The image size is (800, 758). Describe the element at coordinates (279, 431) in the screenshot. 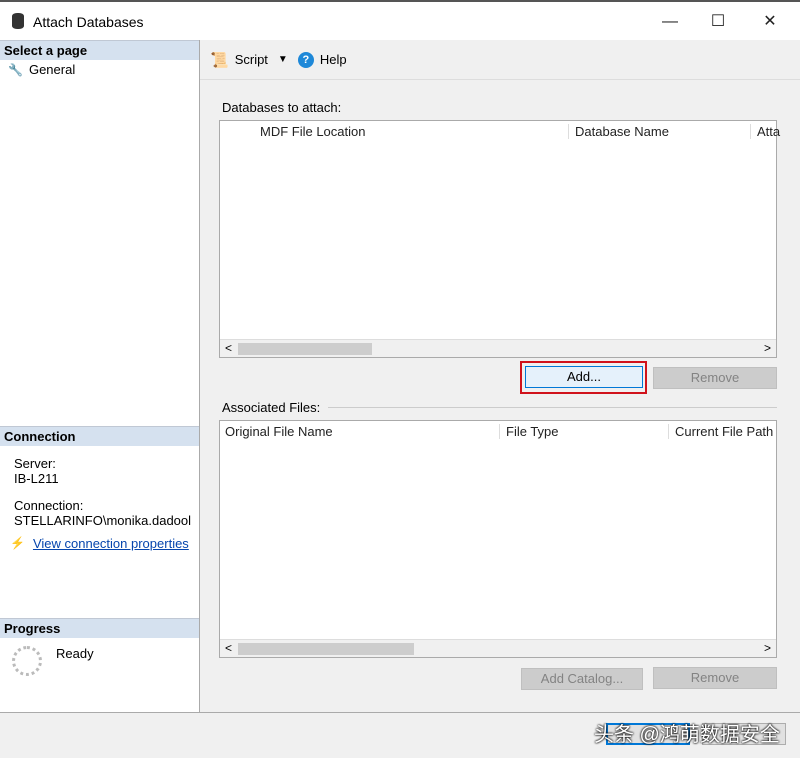

I see `column-header: Original File Name` at that location.